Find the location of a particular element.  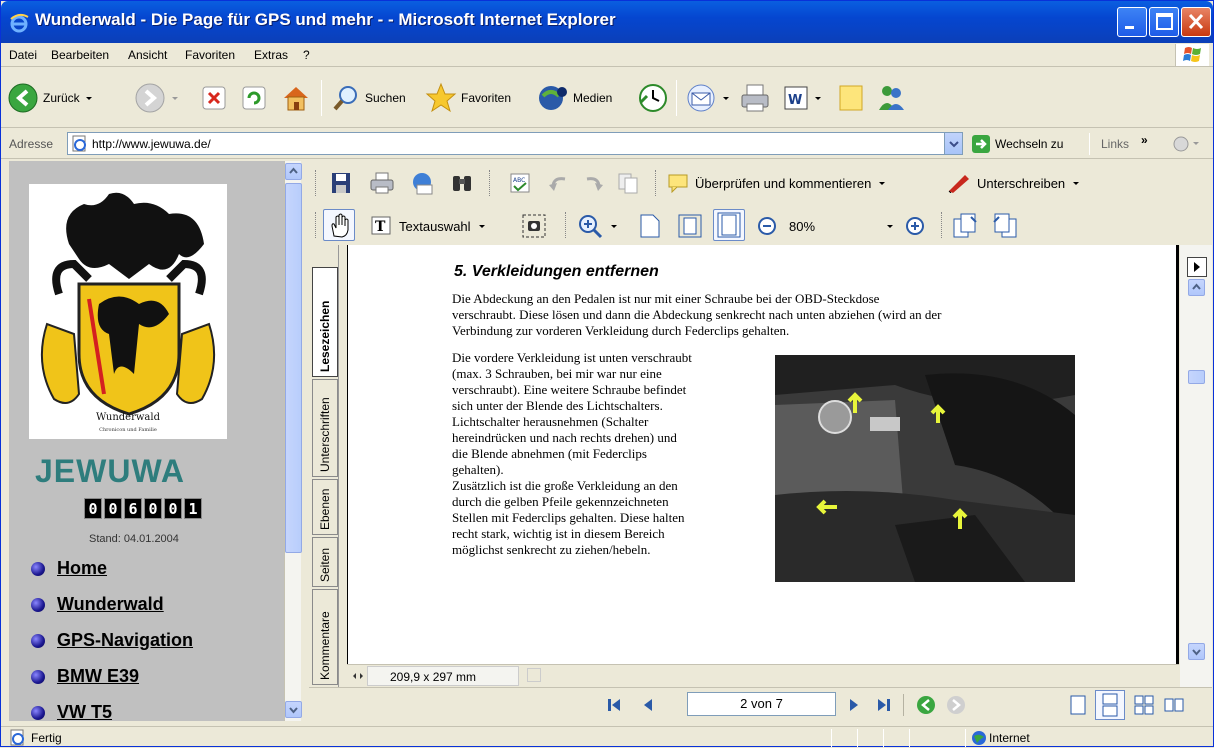

counter-digit: 0 is located at coordinates (113, 508).